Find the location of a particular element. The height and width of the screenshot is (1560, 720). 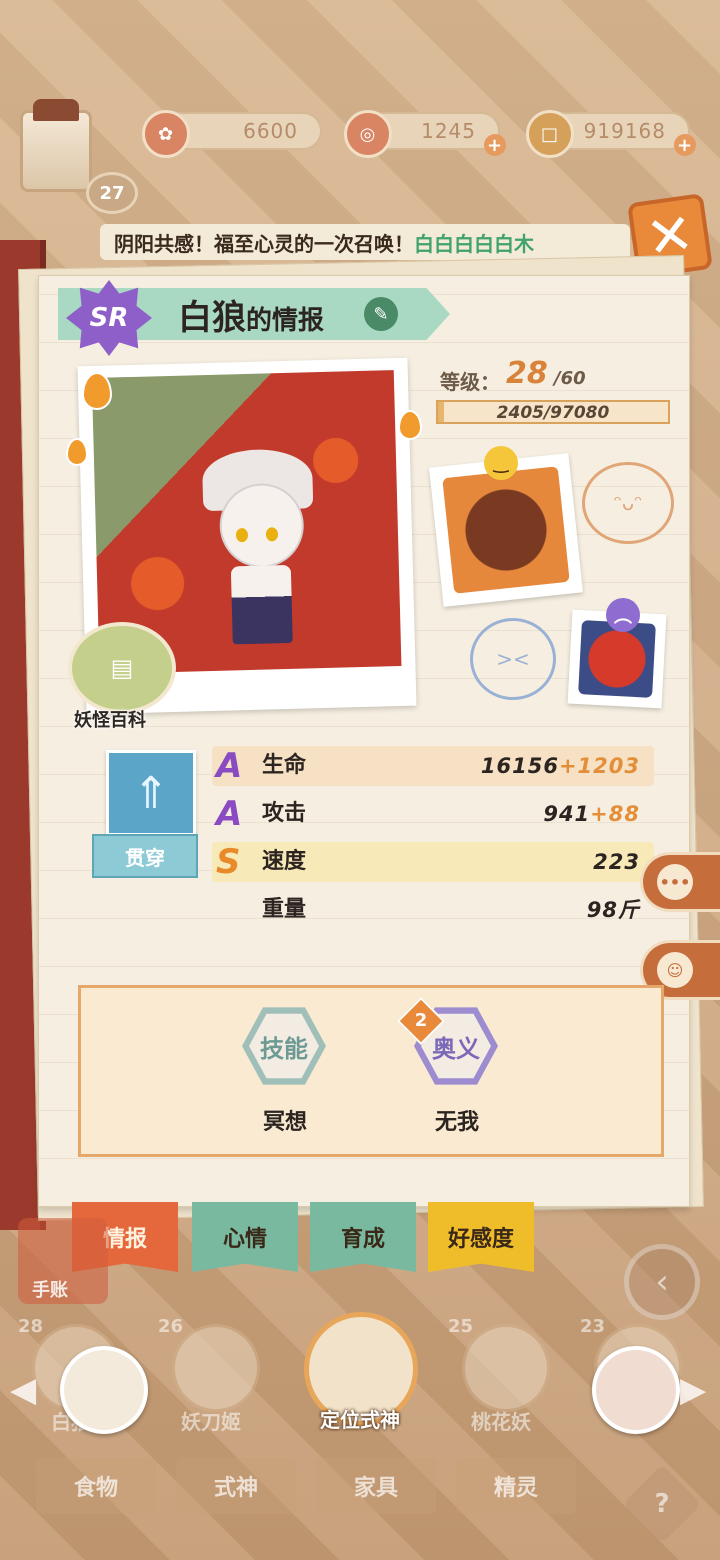

stat-row-speed: S 速度 223 is located at coordinates (433, 862).